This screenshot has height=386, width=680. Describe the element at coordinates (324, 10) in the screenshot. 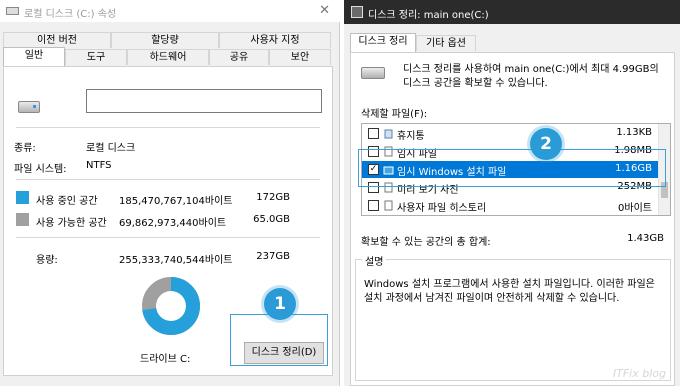

I see `close-icon: ✕` at that location.